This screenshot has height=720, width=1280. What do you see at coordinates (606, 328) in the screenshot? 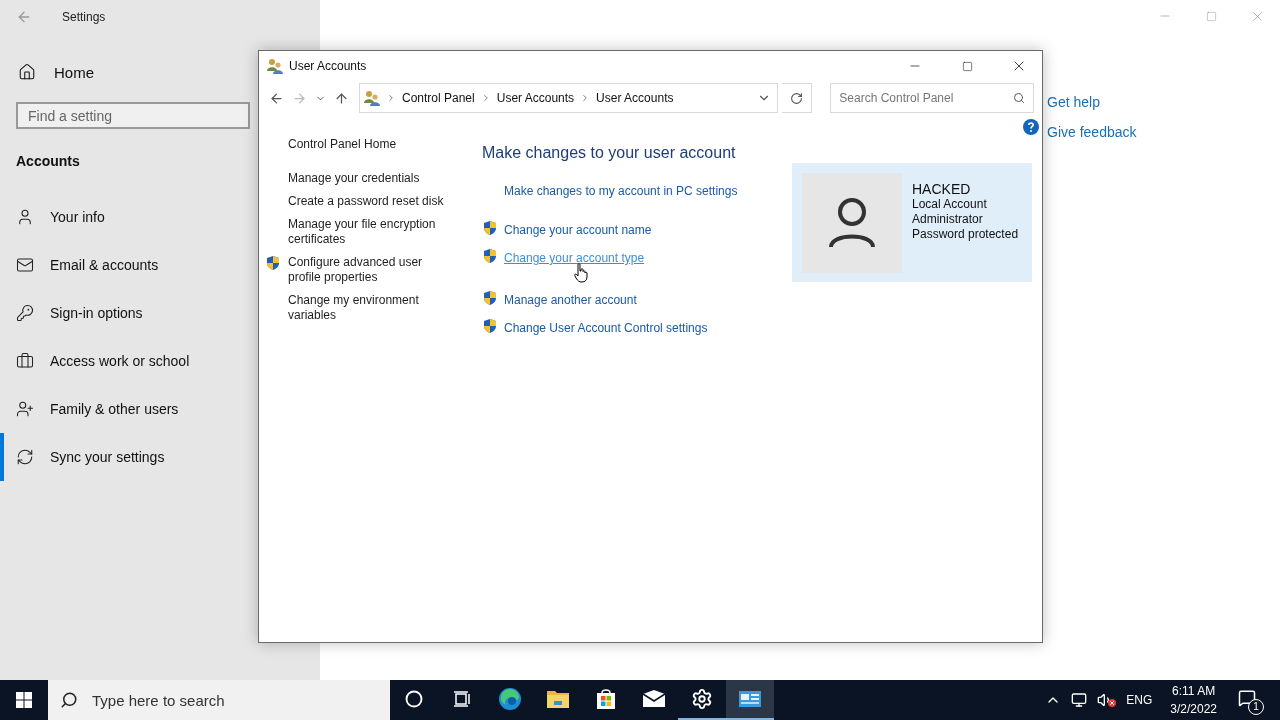
I see `task-link: Change User Account Control settings` at bounding box center [606, 328].